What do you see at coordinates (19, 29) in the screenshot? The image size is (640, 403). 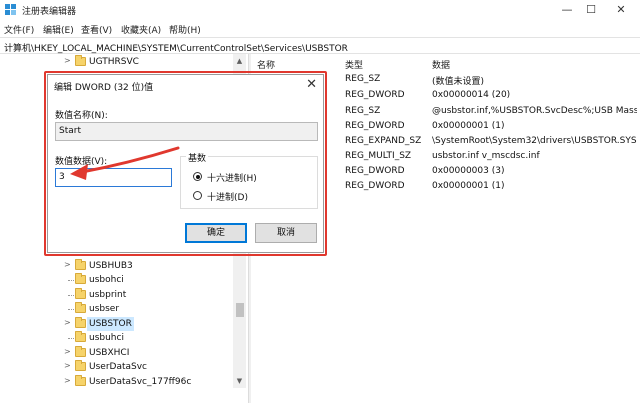 I see `menu-file: 文件(F)` at bounding box center [19, 29].